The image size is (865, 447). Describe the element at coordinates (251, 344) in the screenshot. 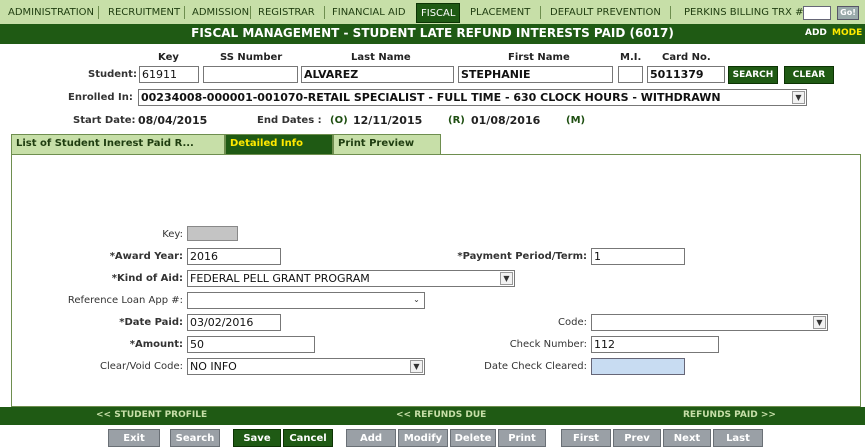

I see `amount-input: 50` at that location.